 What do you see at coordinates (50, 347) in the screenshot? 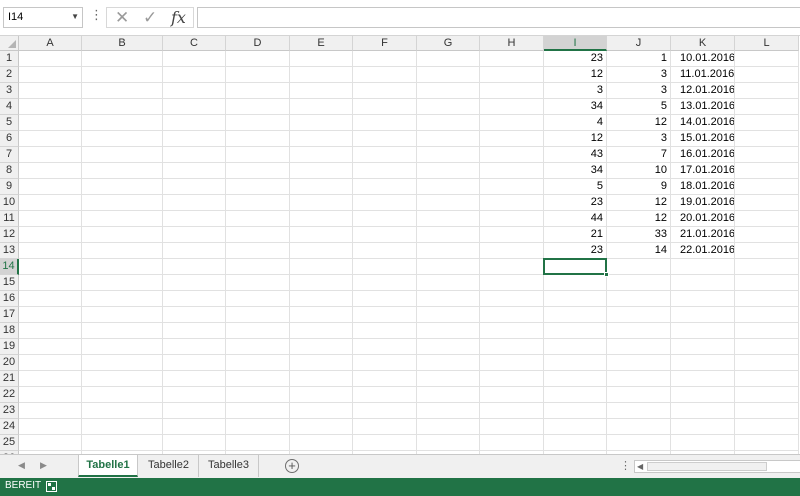
I see `cell-a19` at bounding box center [50, 347].